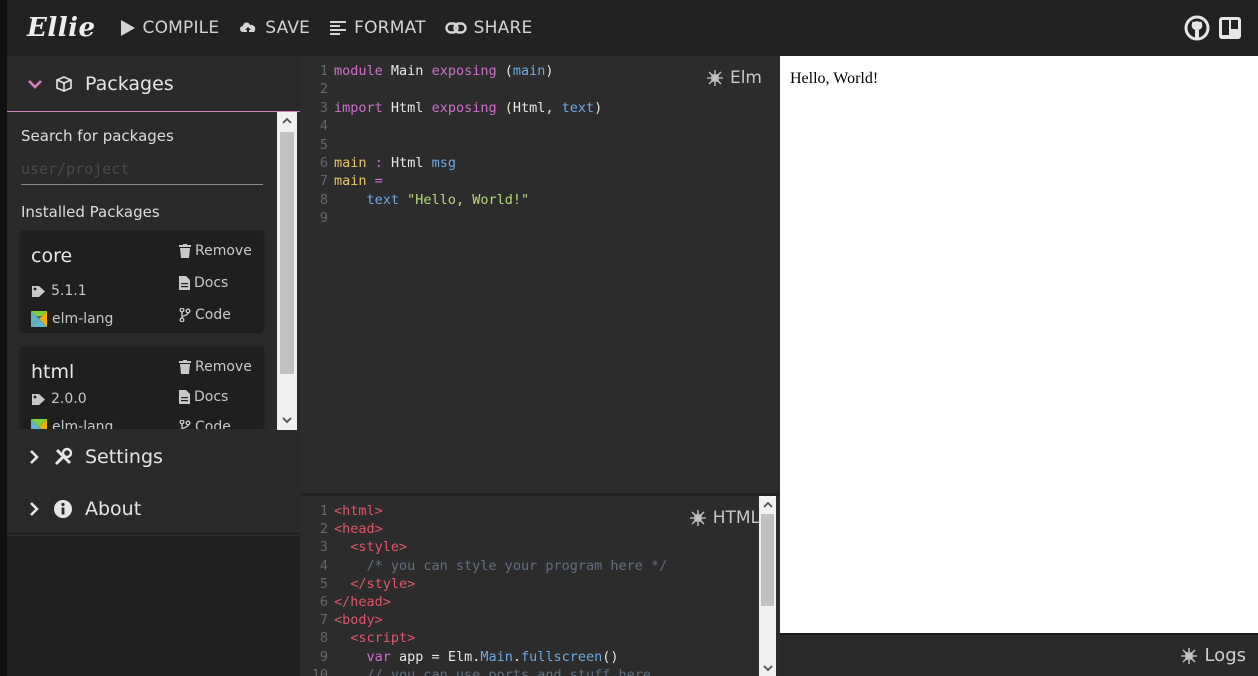  Describe the element at coordinates (129, 83) in the screenshot. I see `packages-title: Packages` at that location.